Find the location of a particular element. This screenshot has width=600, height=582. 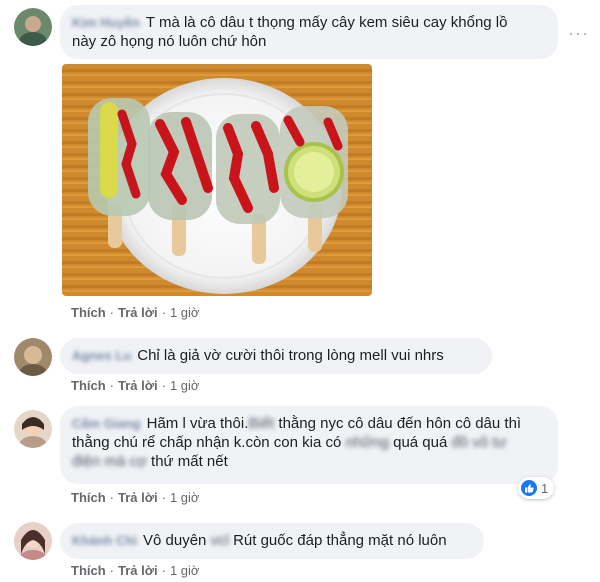

comment-author: Kim Huyền is located at coordinates (106, 22).